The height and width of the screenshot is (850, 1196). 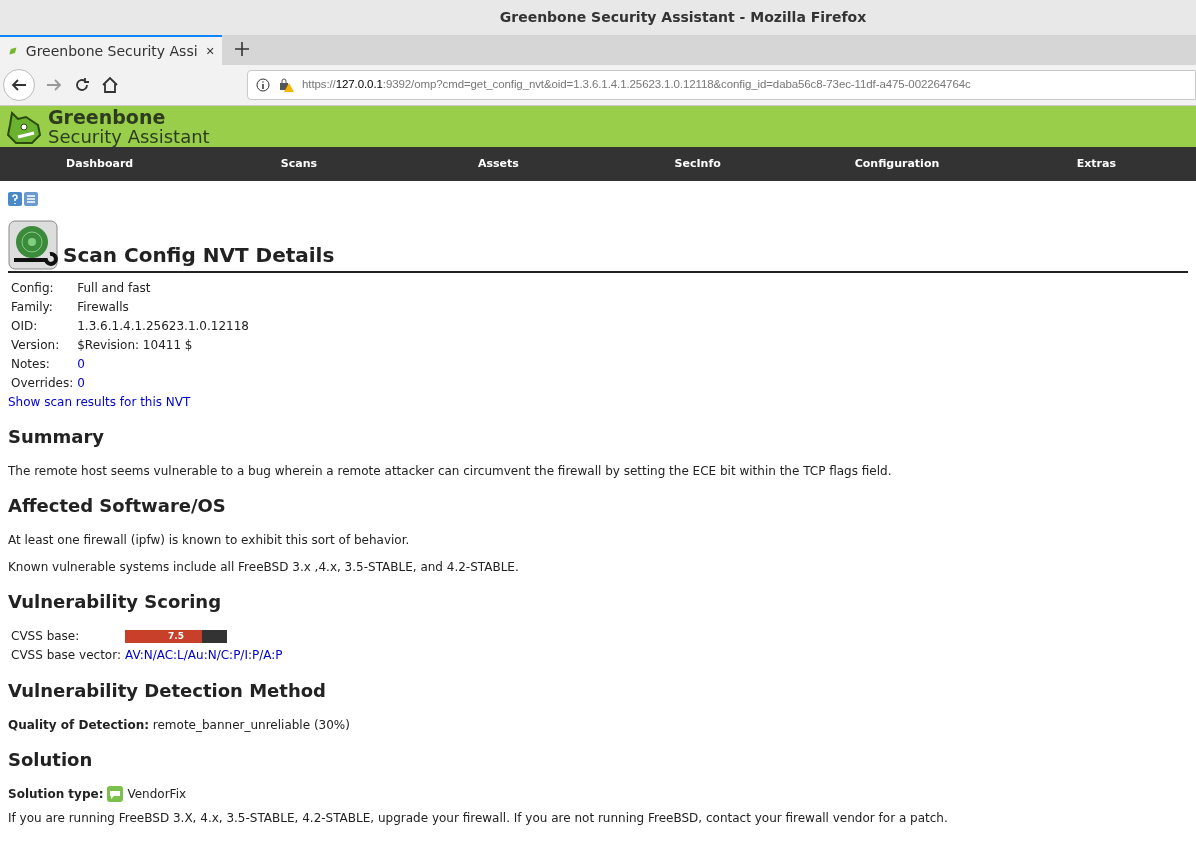 What do you see at coordinates (478, 818) in the screenshot?
I see `paragraph: If you are running FreeBSD 3.X, 4.x, 3.5-STABLE, 4.2-STABLE, upgrade your firewall. If you are not running FreeBSD, contact your firewall vendor for a patch.` at bounding box center [478, 818].